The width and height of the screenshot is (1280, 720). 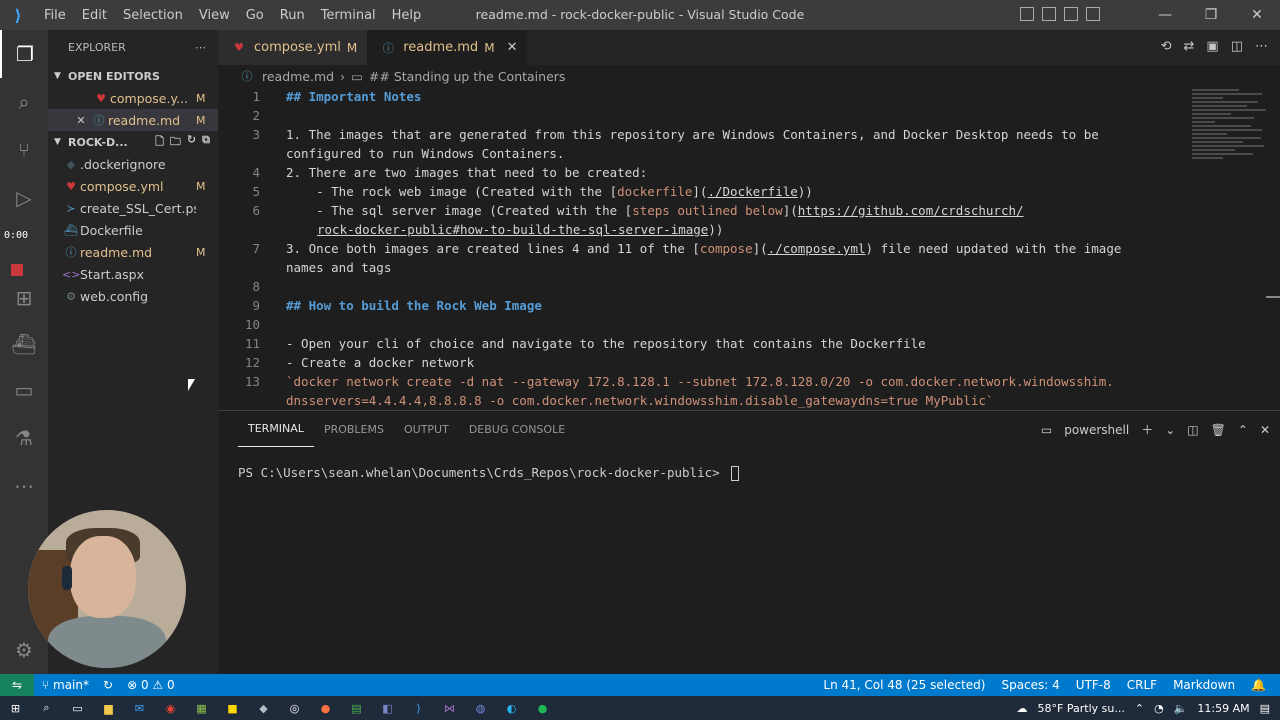 What do you see at coordinates (24, 344) in the screenshot?
I see `docker-icon: ⛴` at bounding box center [24, 344].